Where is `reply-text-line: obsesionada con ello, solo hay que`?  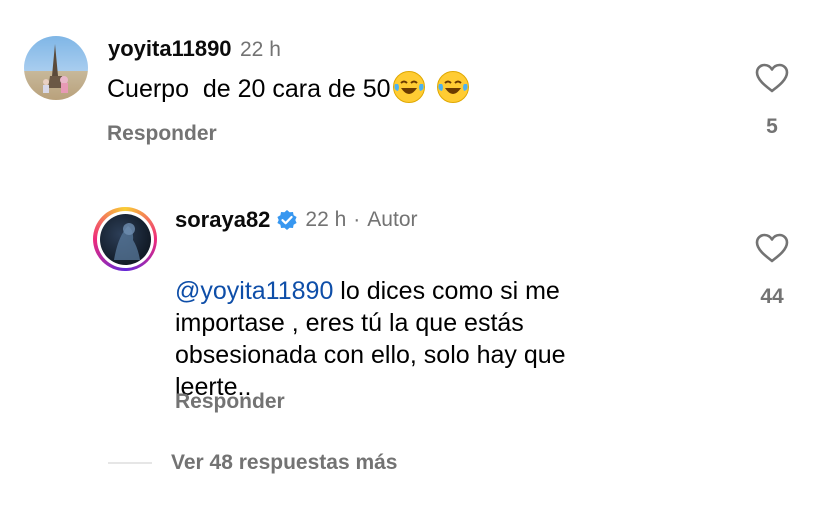 reply-text-line: obsesionada con ello, solo hay que is located at coordinates (370, 355).